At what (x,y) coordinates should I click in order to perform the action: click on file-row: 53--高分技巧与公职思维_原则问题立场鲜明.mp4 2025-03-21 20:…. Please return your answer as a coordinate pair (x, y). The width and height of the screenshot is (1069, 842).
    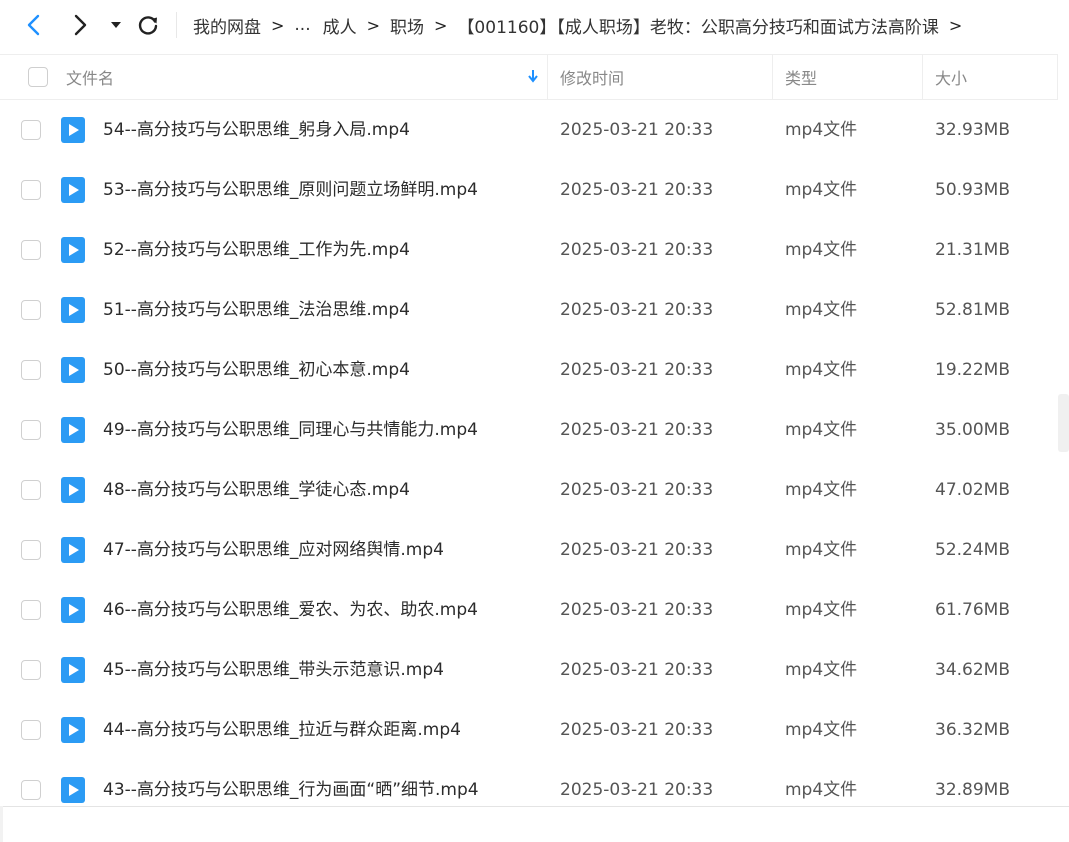
    Looking at the image, I should click on (529, 190).